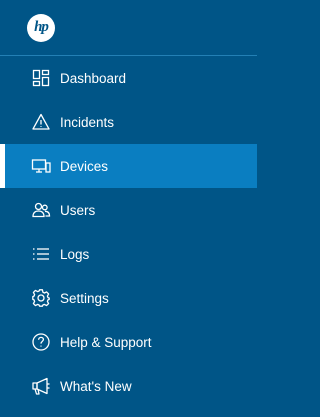 The width and height of the screenshot is (320, 417). Describe the element at coordinates (128, 298) in the screenshot. I see `sidebar-item-settings: Settings` at that location.